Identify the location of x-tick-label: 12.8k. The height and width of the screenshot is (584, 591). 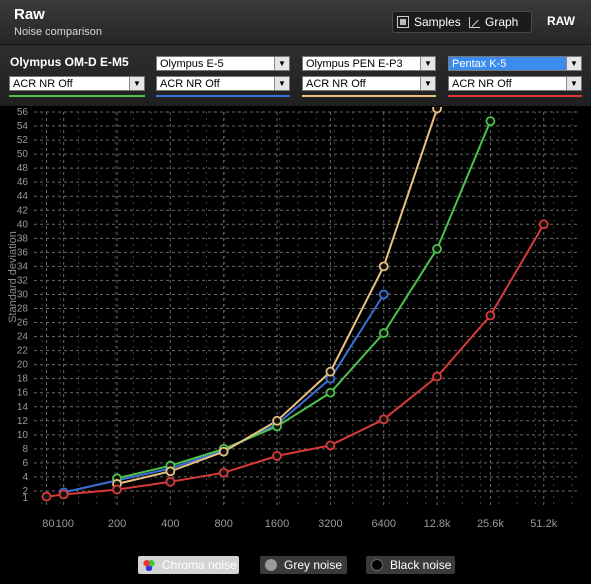
(437, 524).